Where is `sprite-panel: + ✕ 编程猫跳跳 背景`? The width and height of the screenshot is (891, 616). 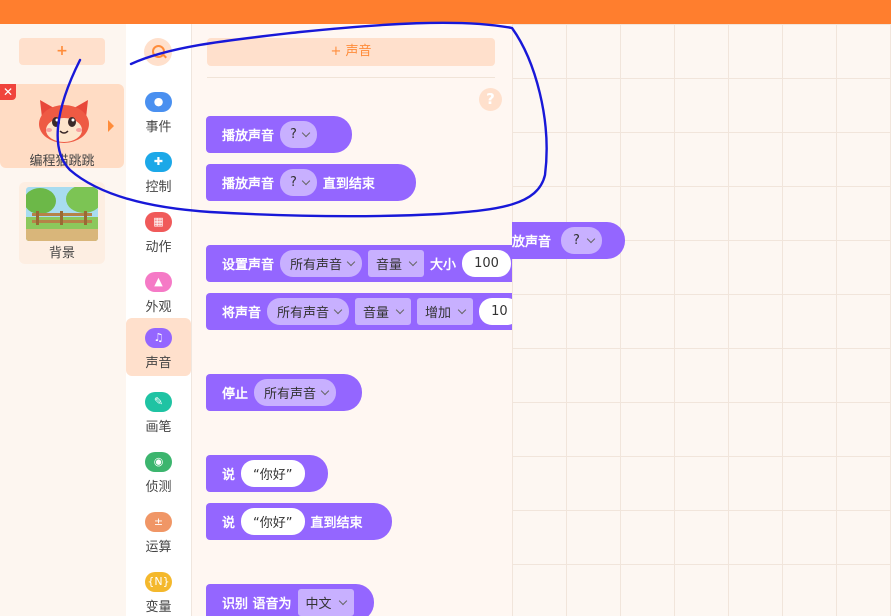
sprite-panel: + ✕ 编程猫跳跳 背景 is located at coordinates (63, 320).